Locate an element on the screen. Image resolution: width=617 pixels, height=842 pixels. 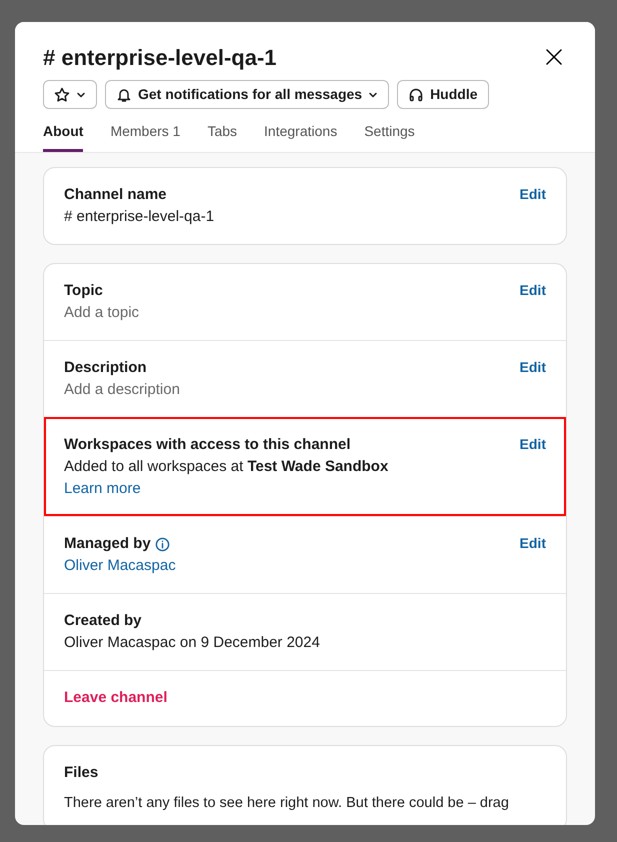
tab: Members 1 is located at coordinates (145, 134).